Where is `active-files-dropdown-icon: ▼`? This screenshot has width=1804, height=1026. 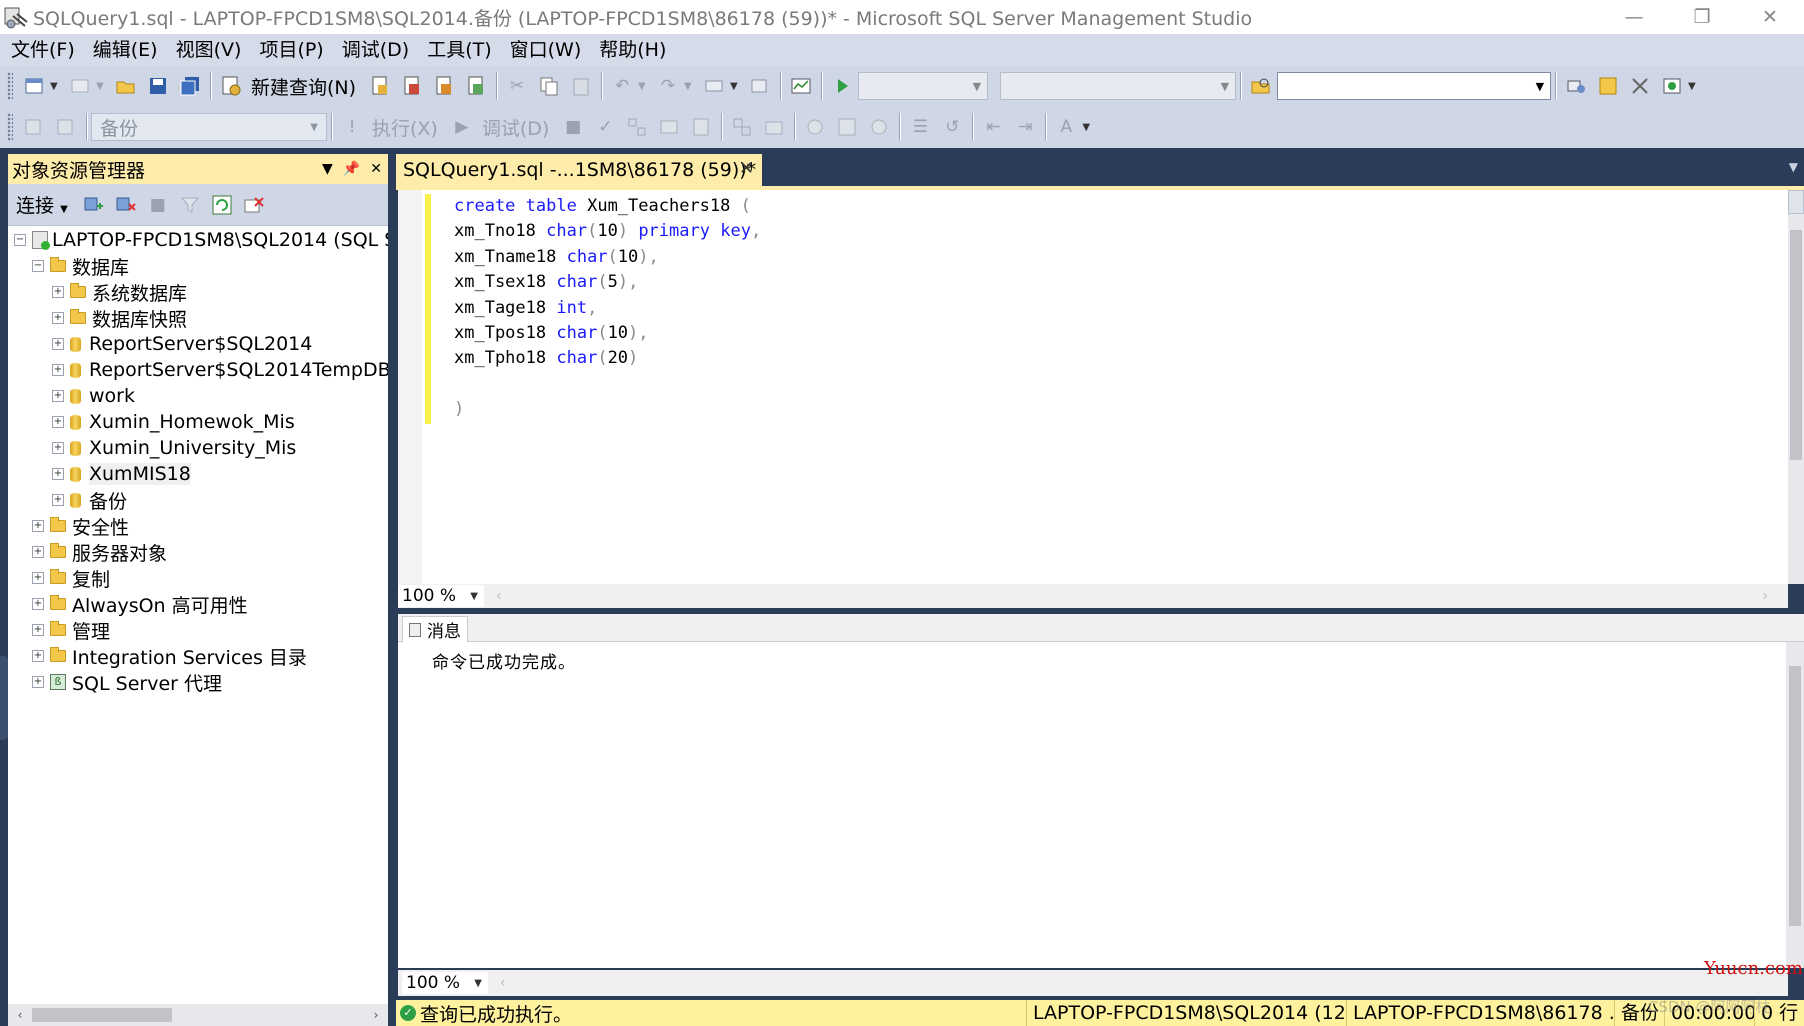
active-files-dropdown-icon: ▼ is located at coordinates (1793, 167).